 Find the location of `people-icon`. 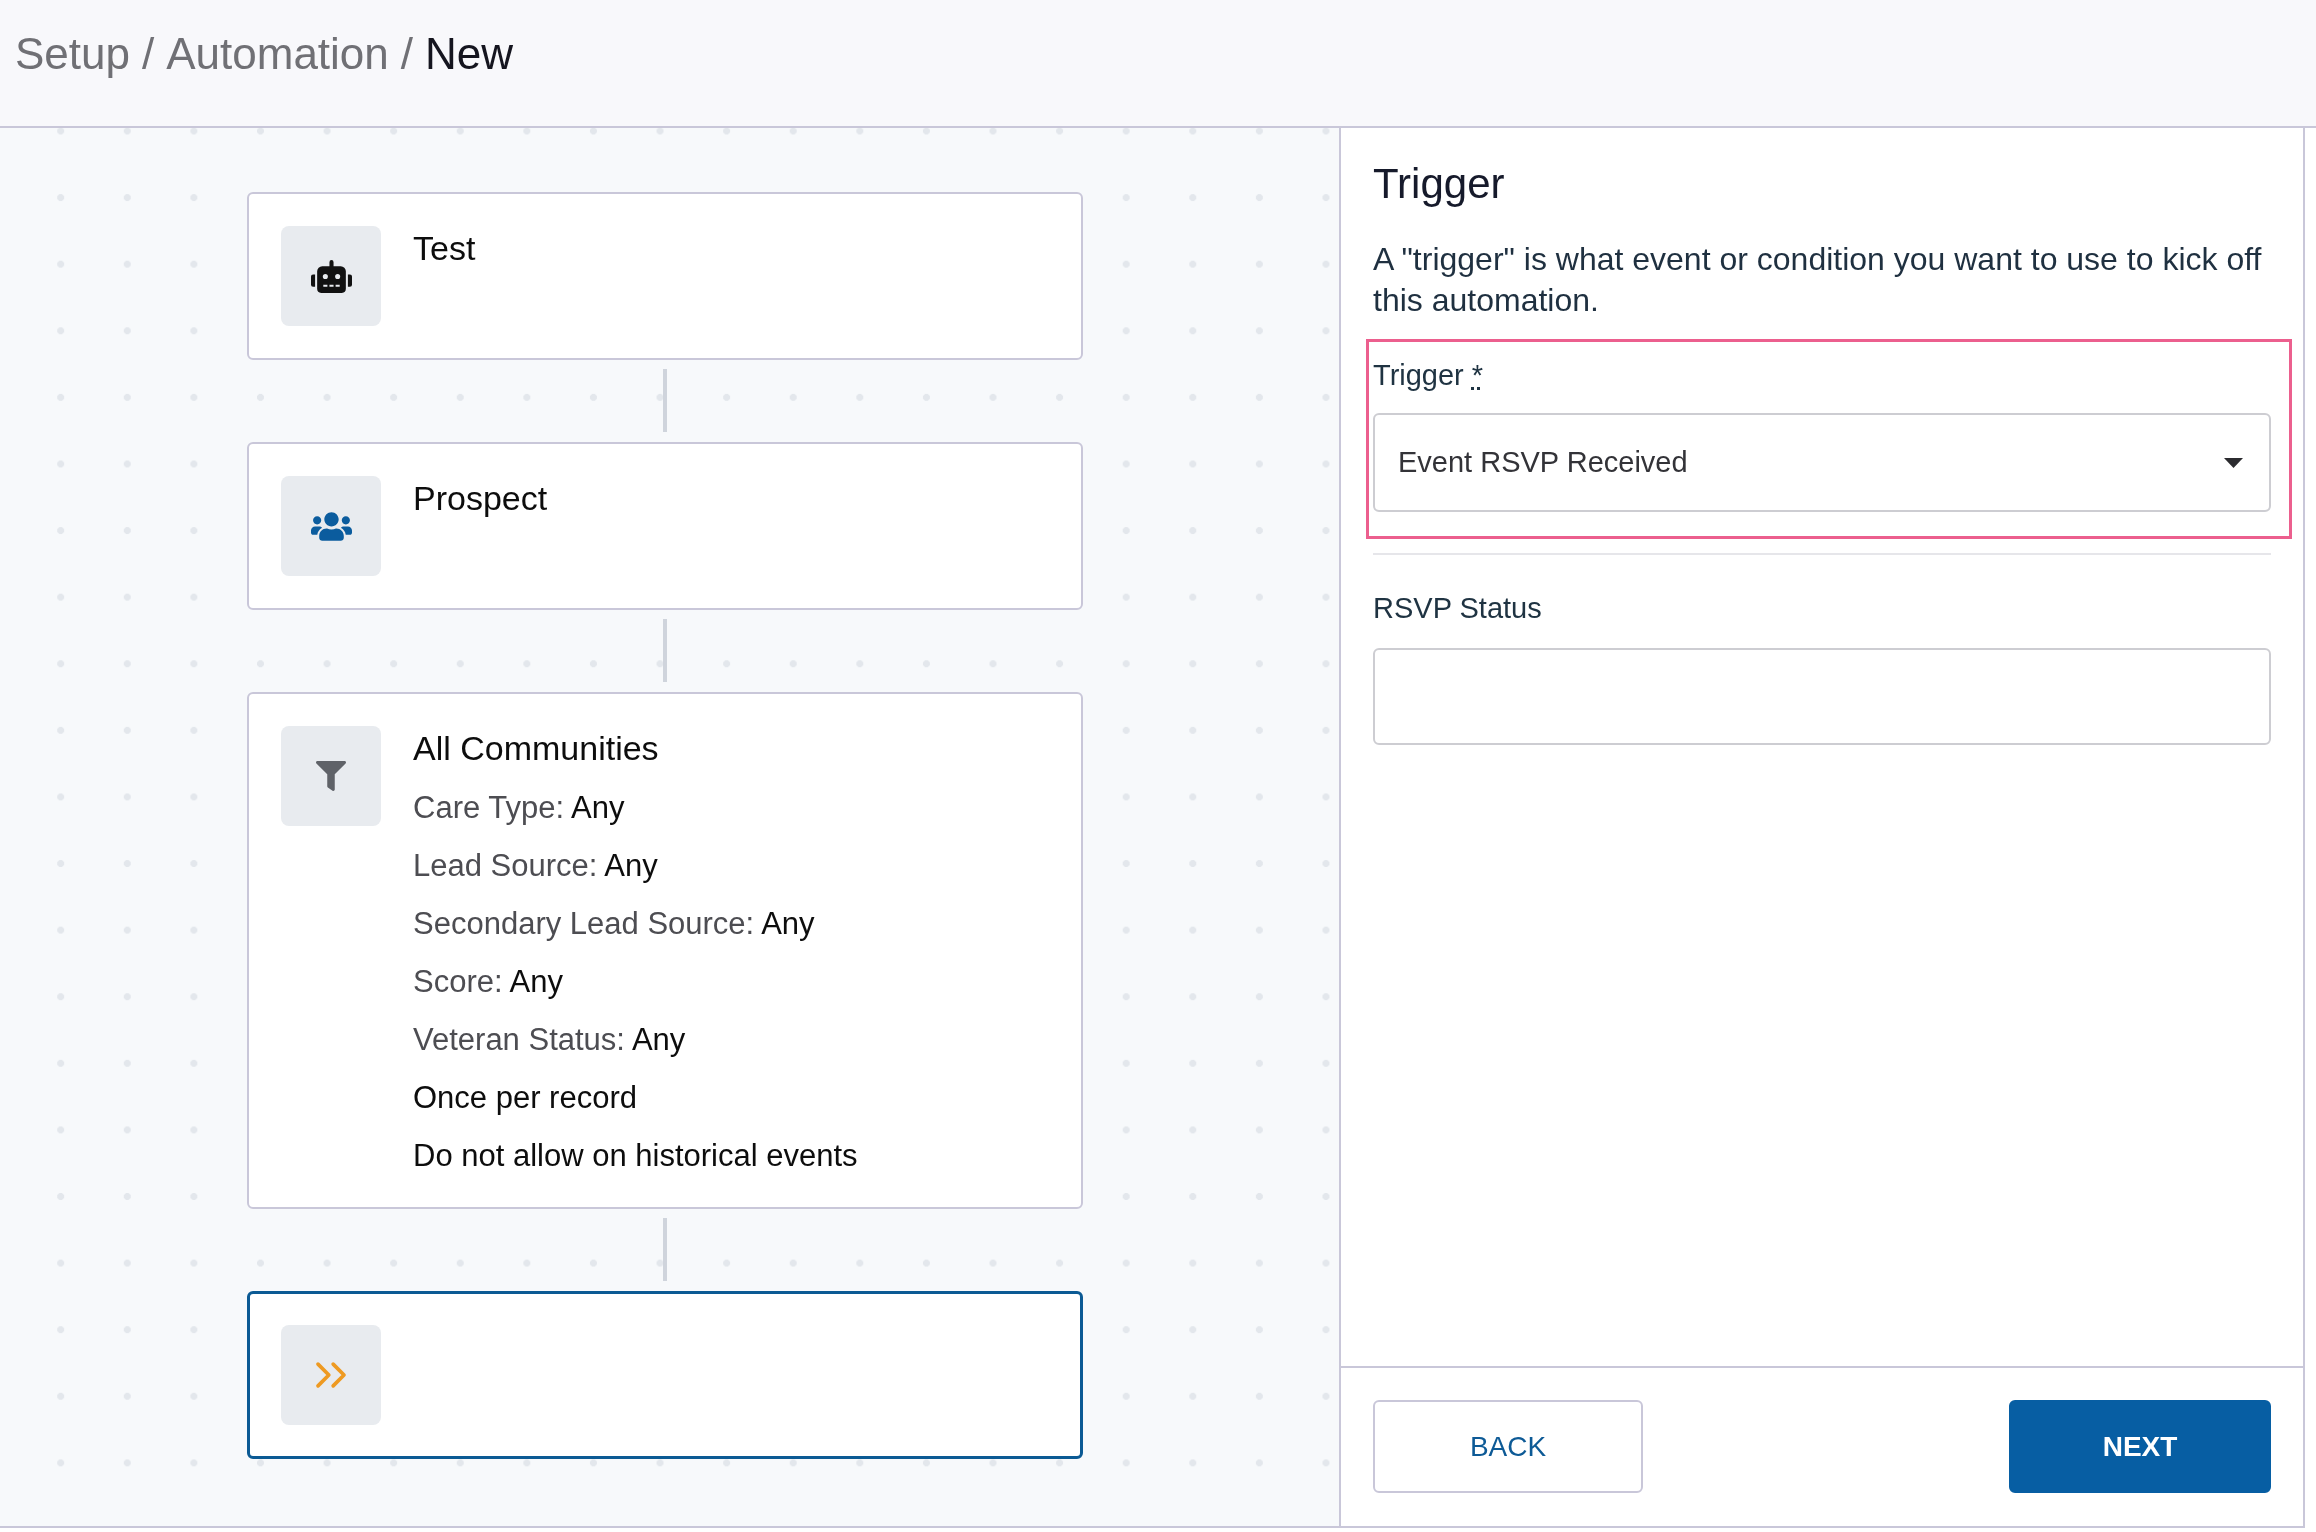

people-icon is located at coordinates (331, 526).